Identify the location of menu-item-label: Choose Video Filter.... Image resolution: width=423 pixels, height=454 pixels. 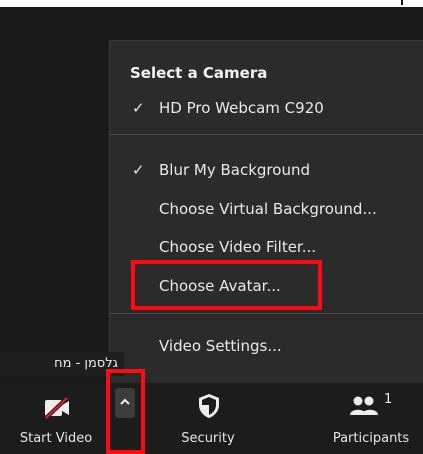
(238, 247).